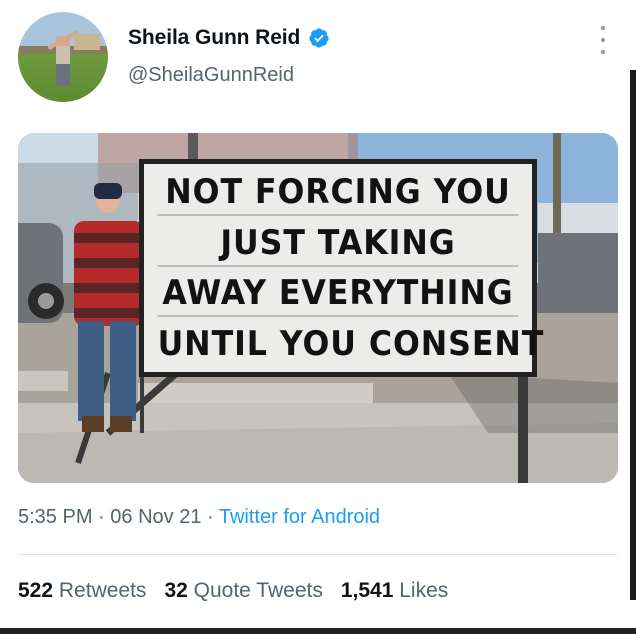  I want to click on user-handle: @SheilaGunnReid, so click(211, 75).